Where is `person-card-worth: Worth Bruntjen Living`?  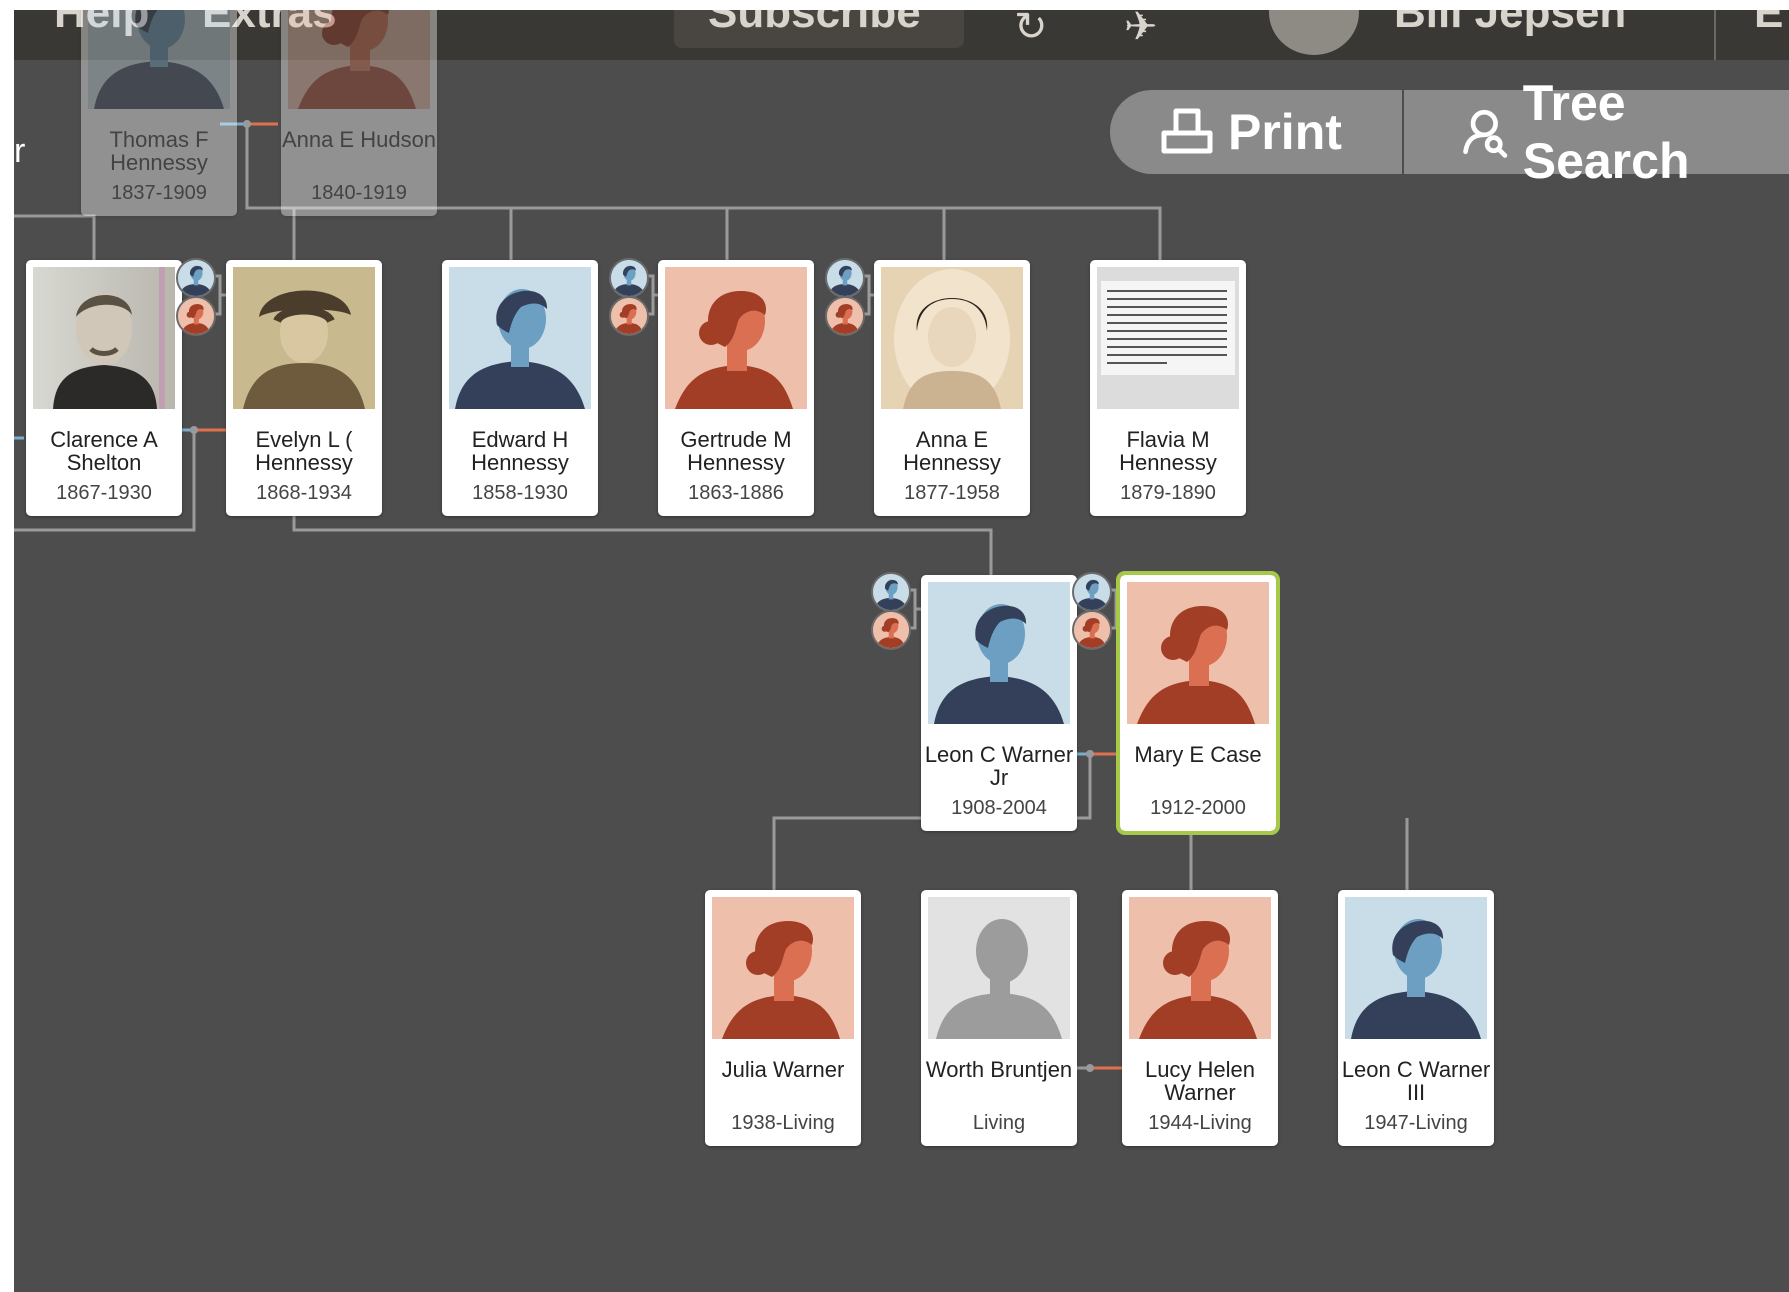
person-card-worth: Worth Bruntjen Living is located at coordinates (999, 1018).